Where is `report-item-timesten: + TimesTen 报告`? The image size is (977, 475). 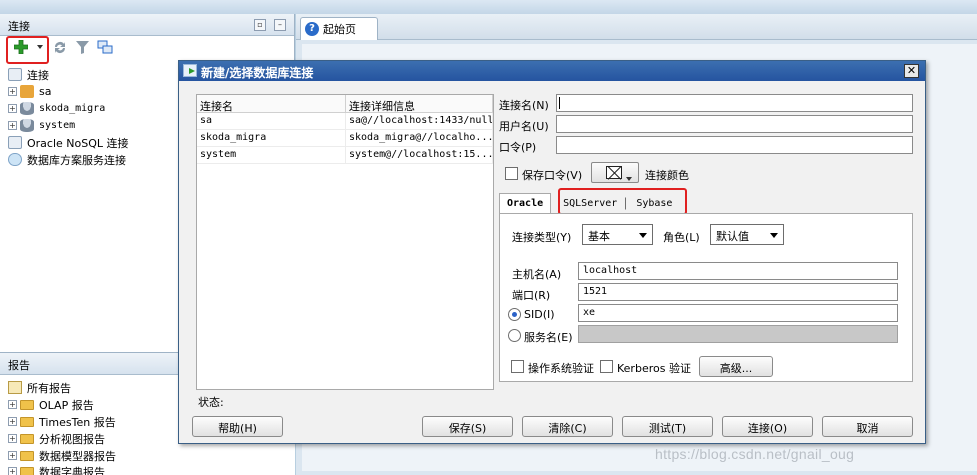 report-item-timesten: + TimesTen 报告 is located at coordinates (62, 421).